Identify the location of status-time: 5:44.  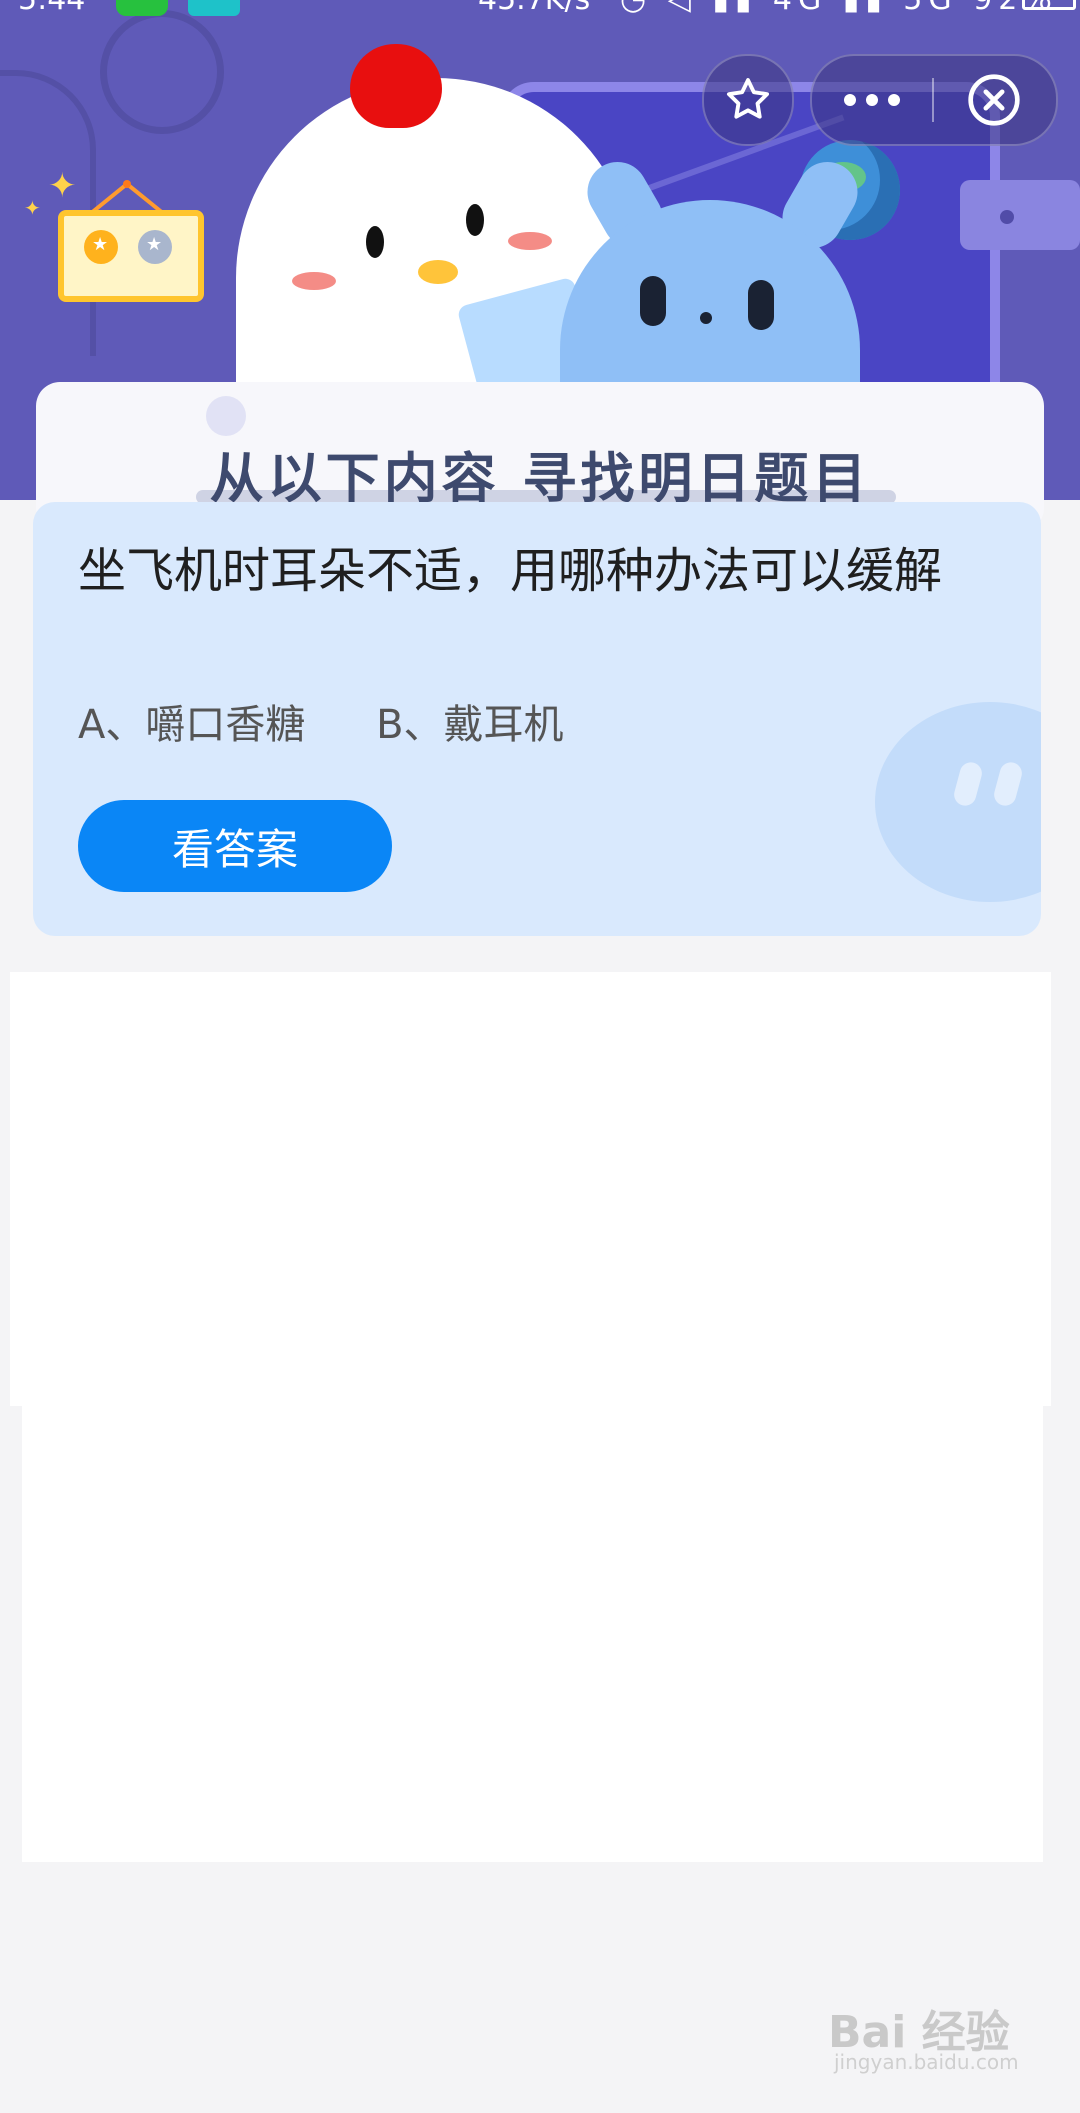
(51, 7).